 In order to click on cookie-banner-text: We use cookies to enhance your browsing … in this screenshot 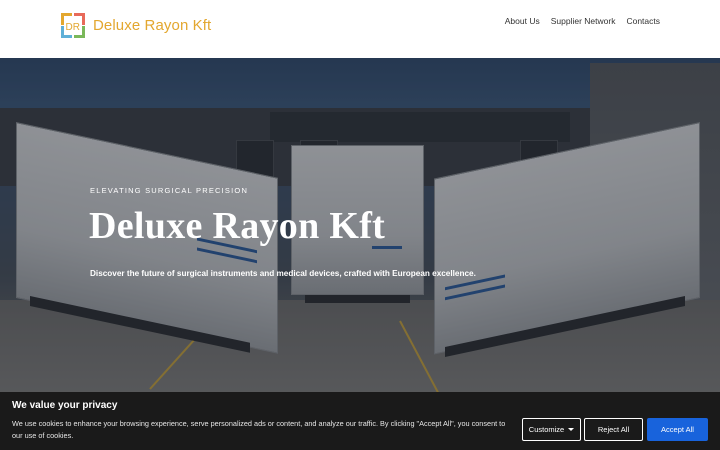, I will do `click(259, 429)`.